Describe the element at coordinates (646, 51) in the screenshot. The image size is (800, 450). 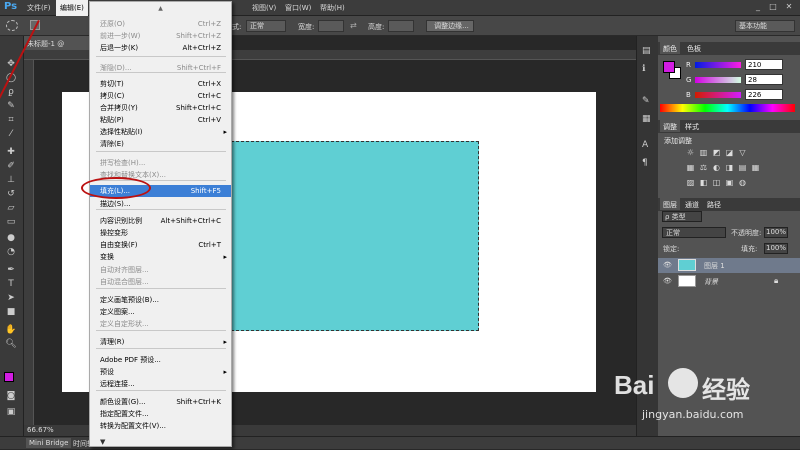
I see `history-panel-icon: ▤` at that location.